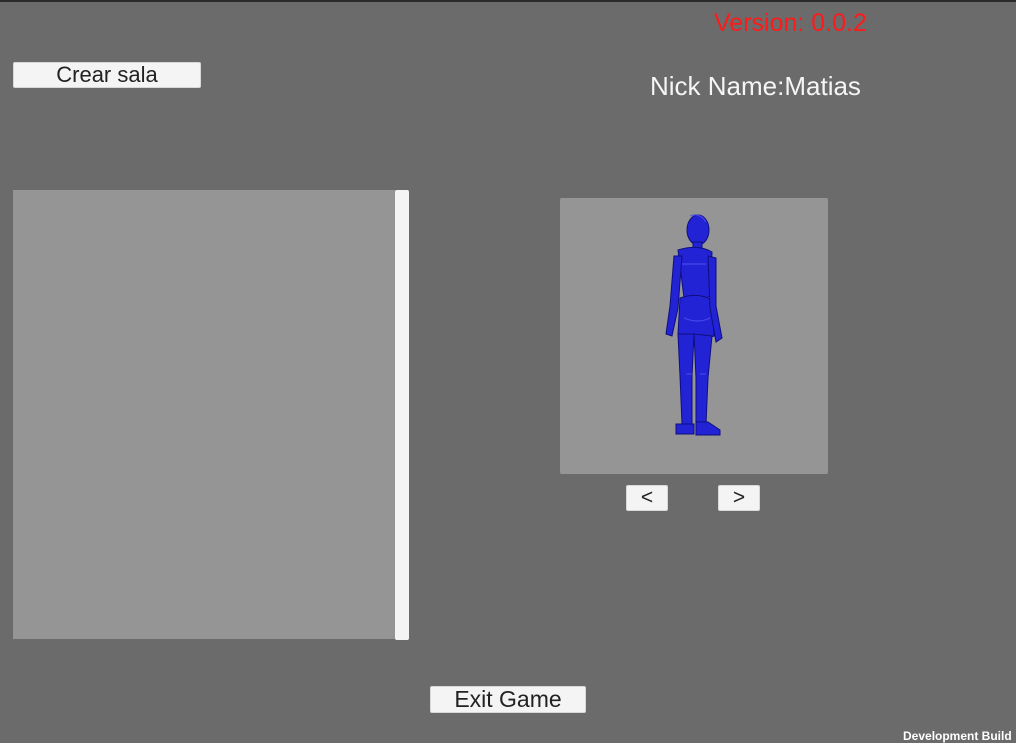  I want to click on previous-character-button: <, so click(647, 498).